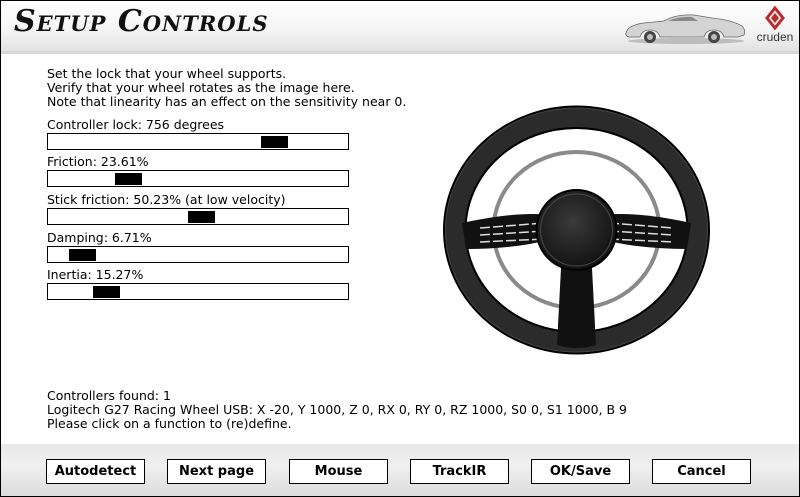 This screenshot has width=800, height=497. I want to click on controller-lock-label: Controller lock: 756 degrees, so click(136, 124).